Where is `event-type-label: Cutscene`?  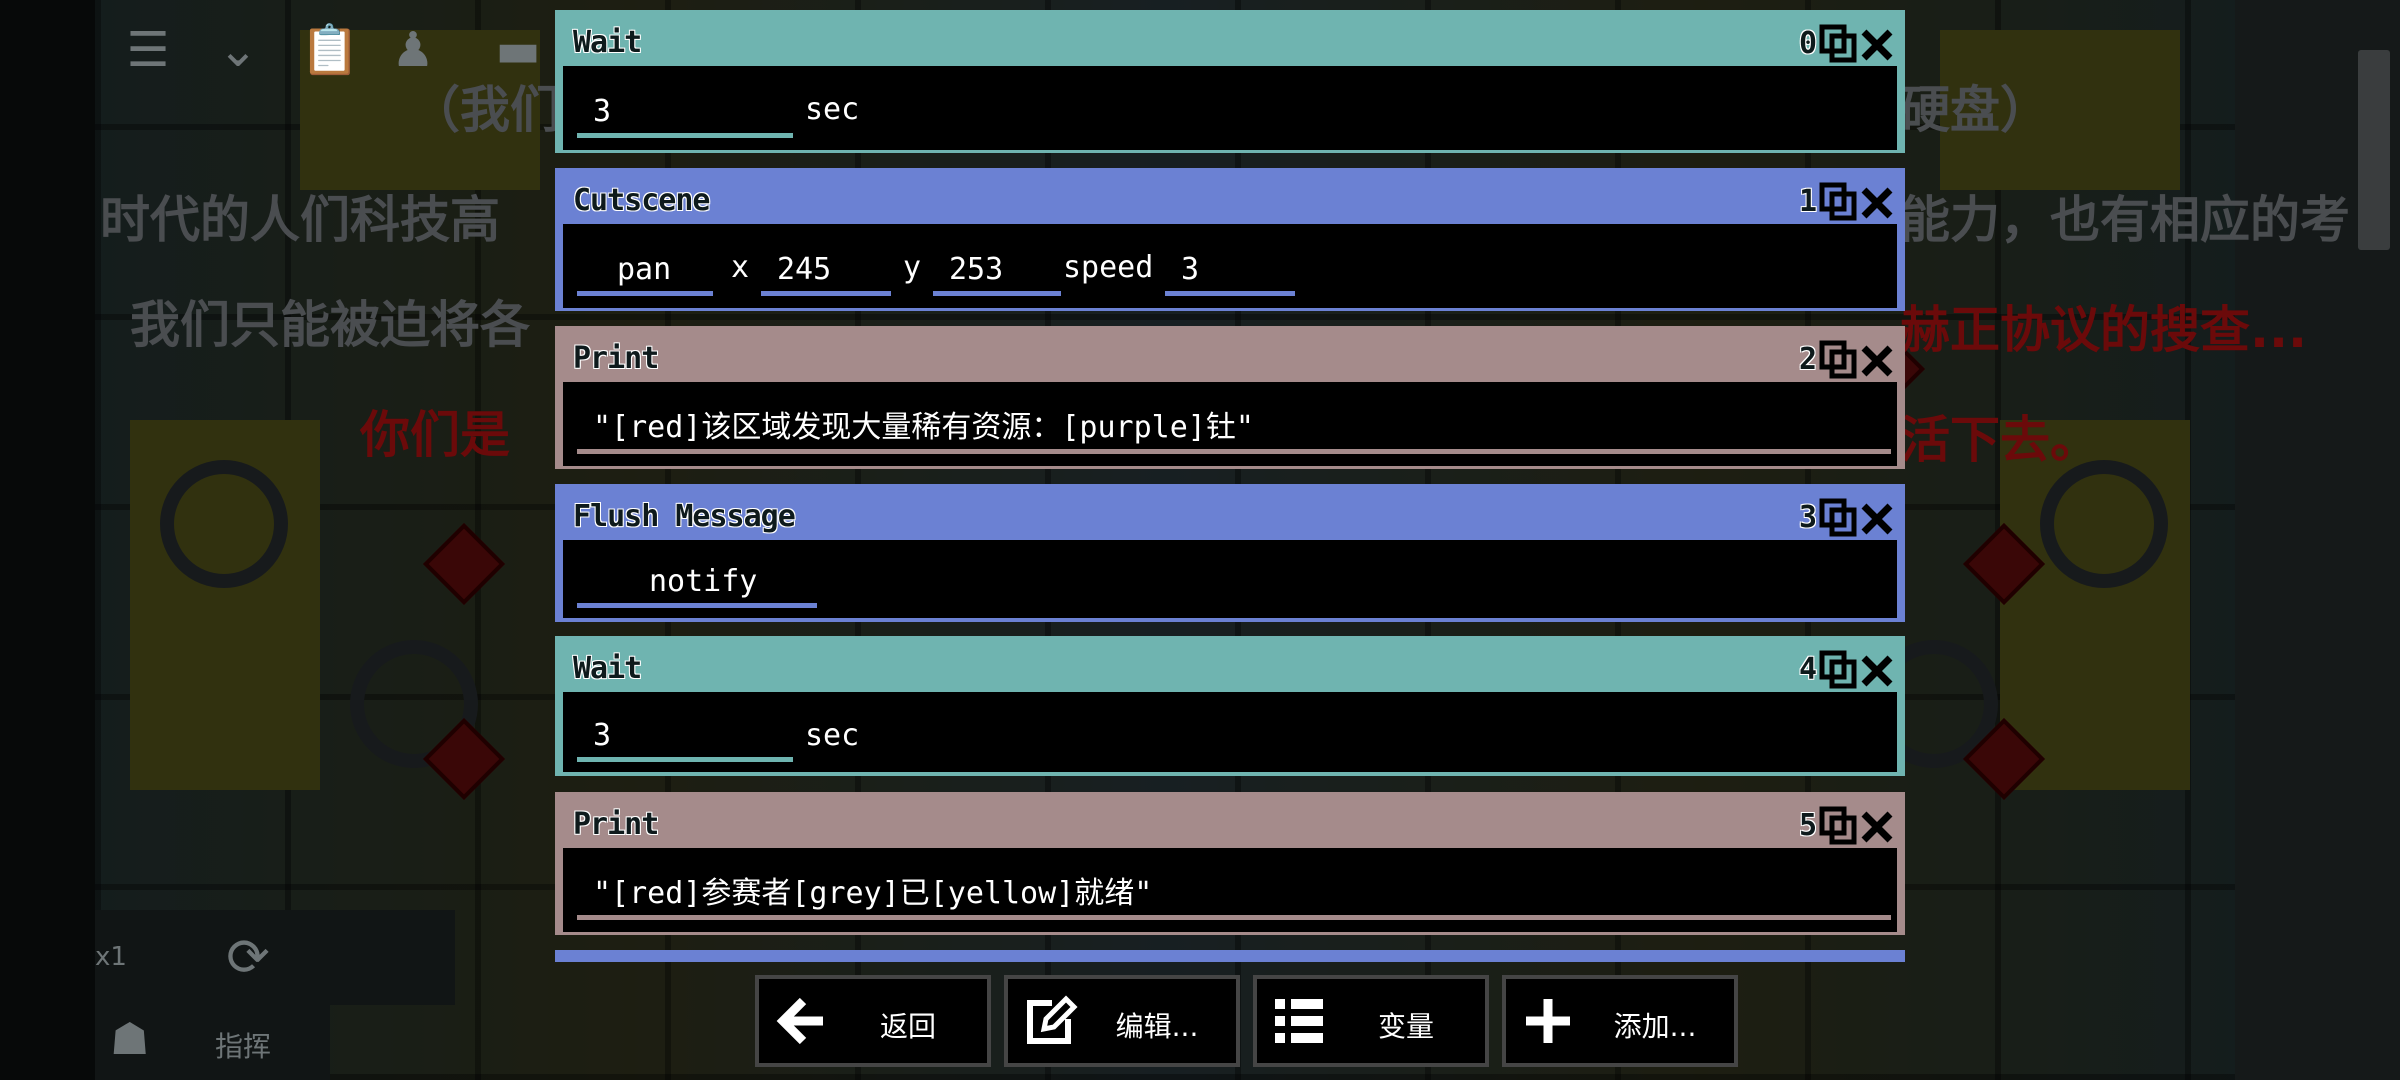
event-type-label: Cutscene is located at coordinates (641, 200).